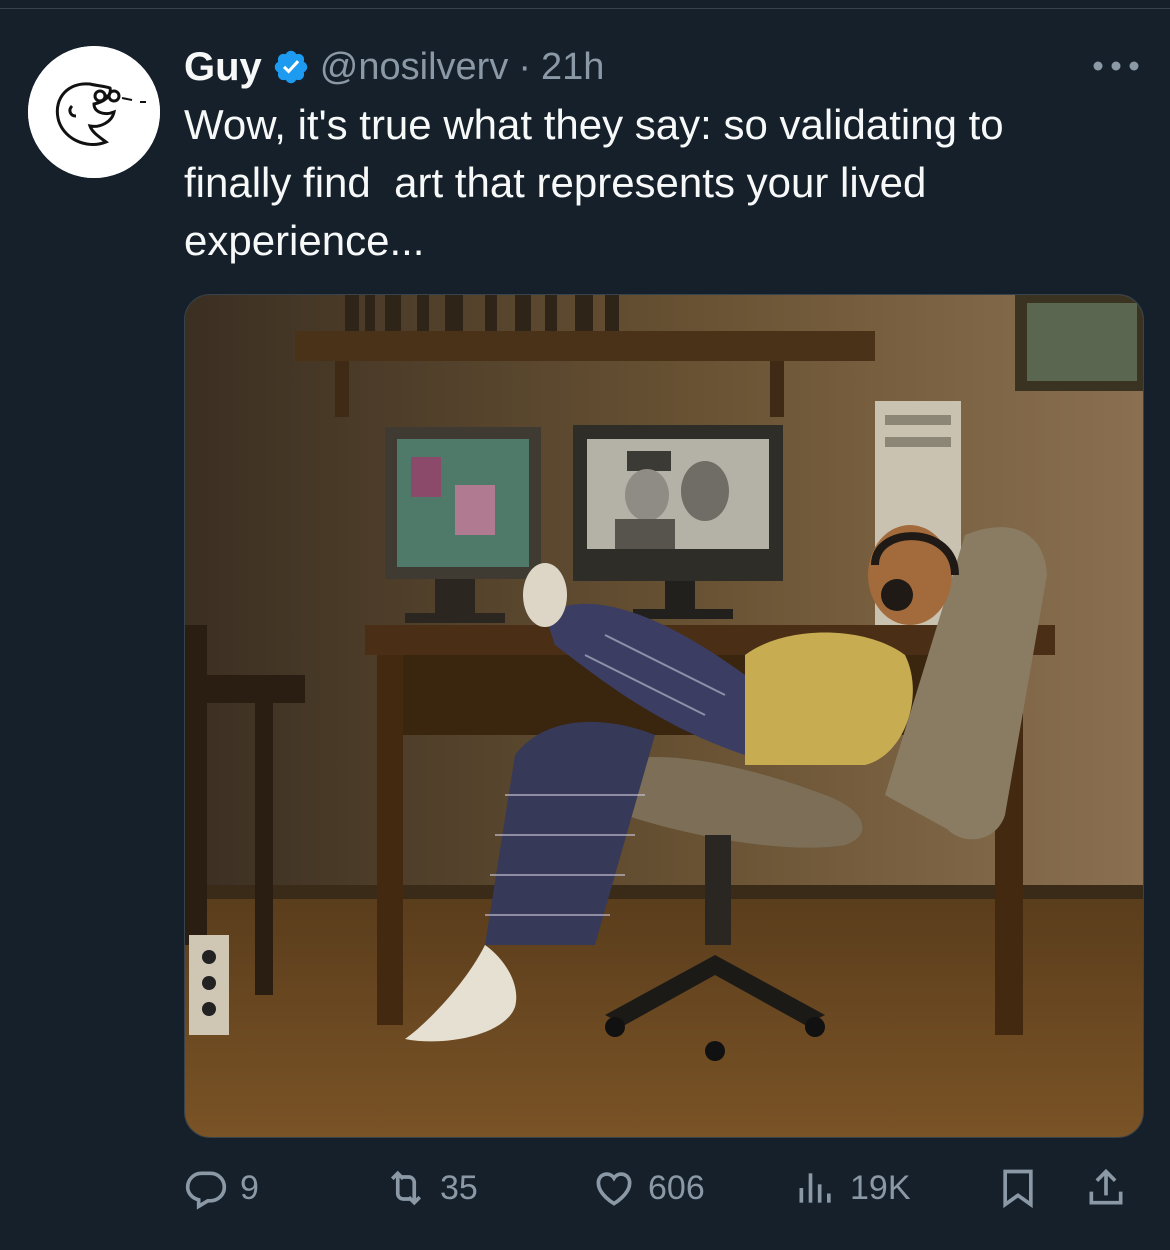  I want to click on share-icon, so click(1106, 1186).